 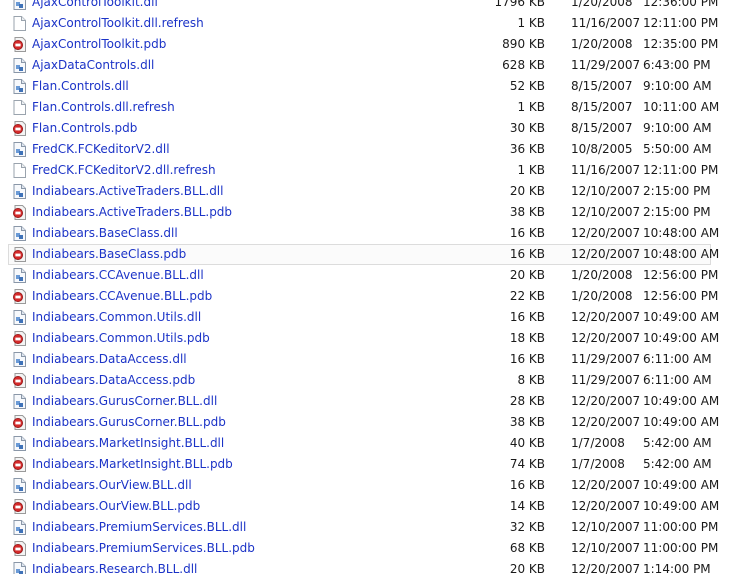 I want to click on file-time: 10:48:00 AM, so click(x=681, y=233).